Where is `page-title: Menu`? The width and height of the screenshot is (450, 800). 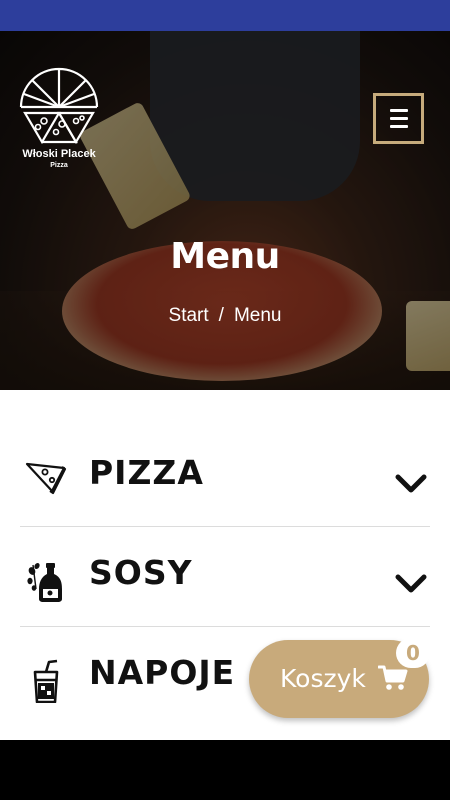 page-title: Menu is located at coordinates (225, 256).